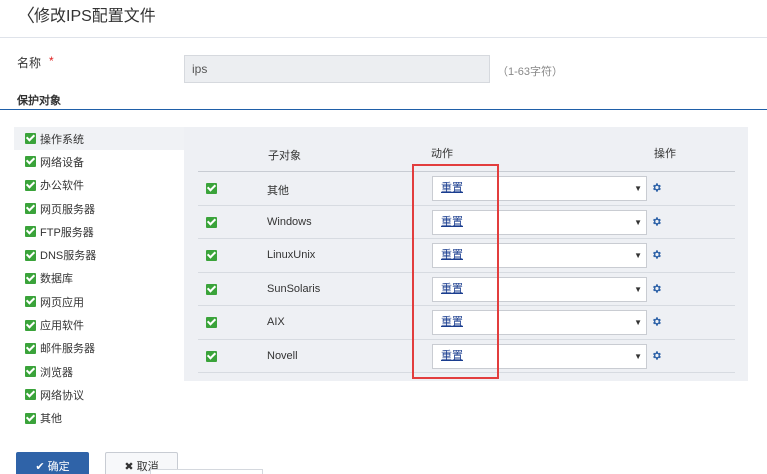  What do you see at coordinates (62, 139) in the screenshot?
I see `tree-item-label: 操作系统` at bounding box center [62, 139].